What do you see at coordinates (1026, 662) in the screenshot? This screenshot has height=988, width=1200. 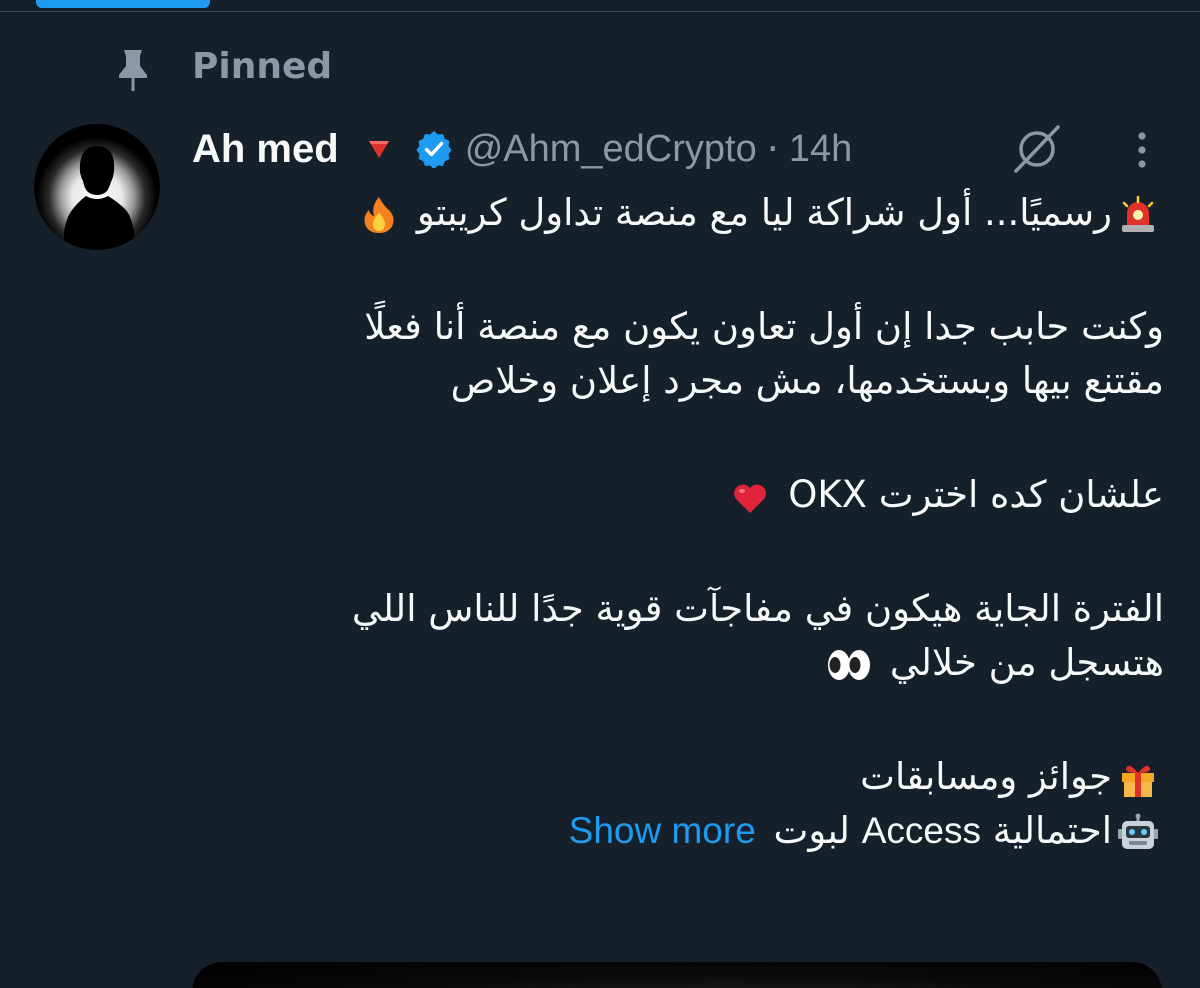 I see `tweet-line-text: هتسجل من خلالي` at bounding box center [1026, 662].